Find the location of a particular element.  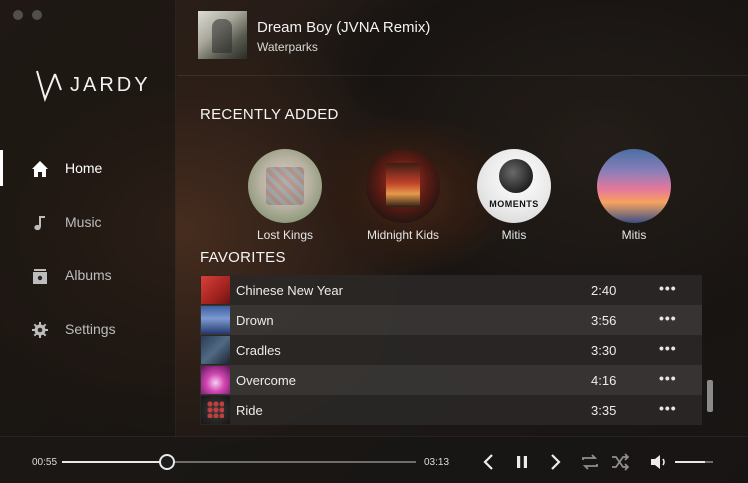

volume-slider is located at coordinates (694, 462).